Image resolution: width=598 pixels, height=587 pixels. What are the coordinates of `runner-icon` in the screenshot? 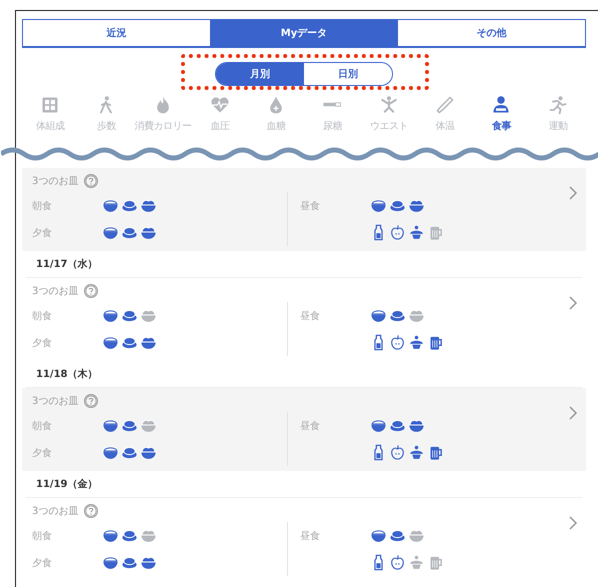 It's located at (558, 105).